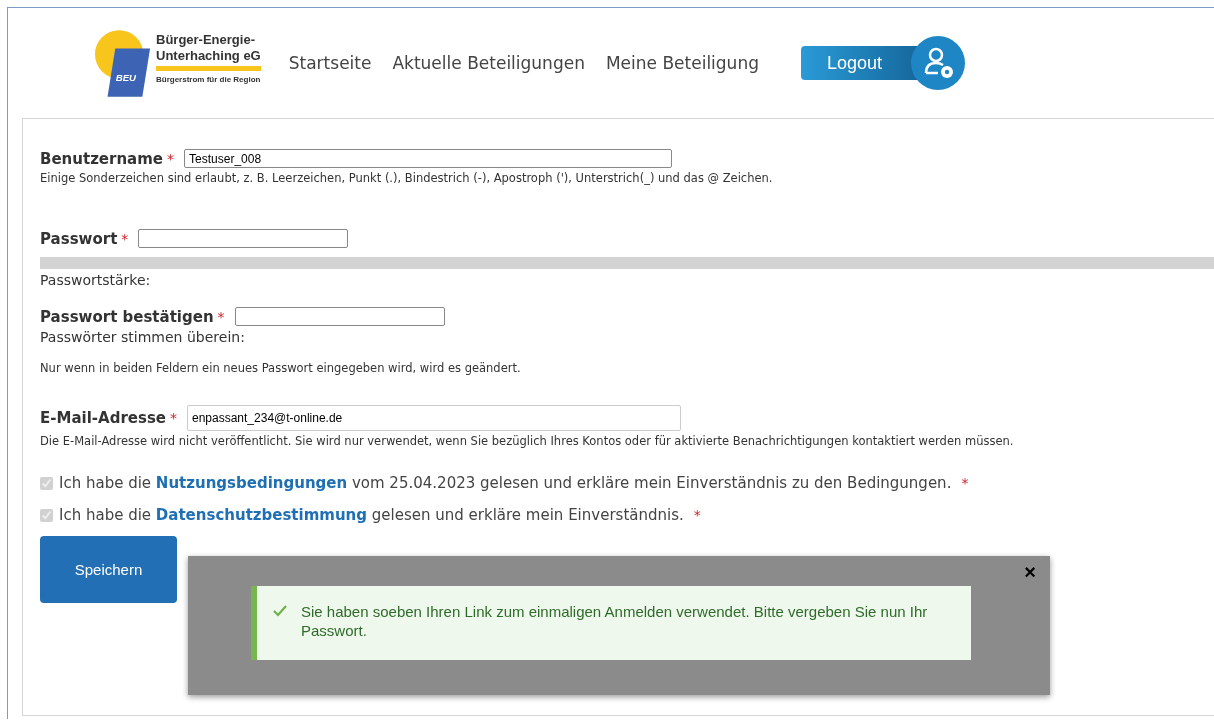 This screenshot has height=720, width=1214. Describe the element at coordinates (339, 316) in the screenshot. I see `confirm-password-field` at that location.